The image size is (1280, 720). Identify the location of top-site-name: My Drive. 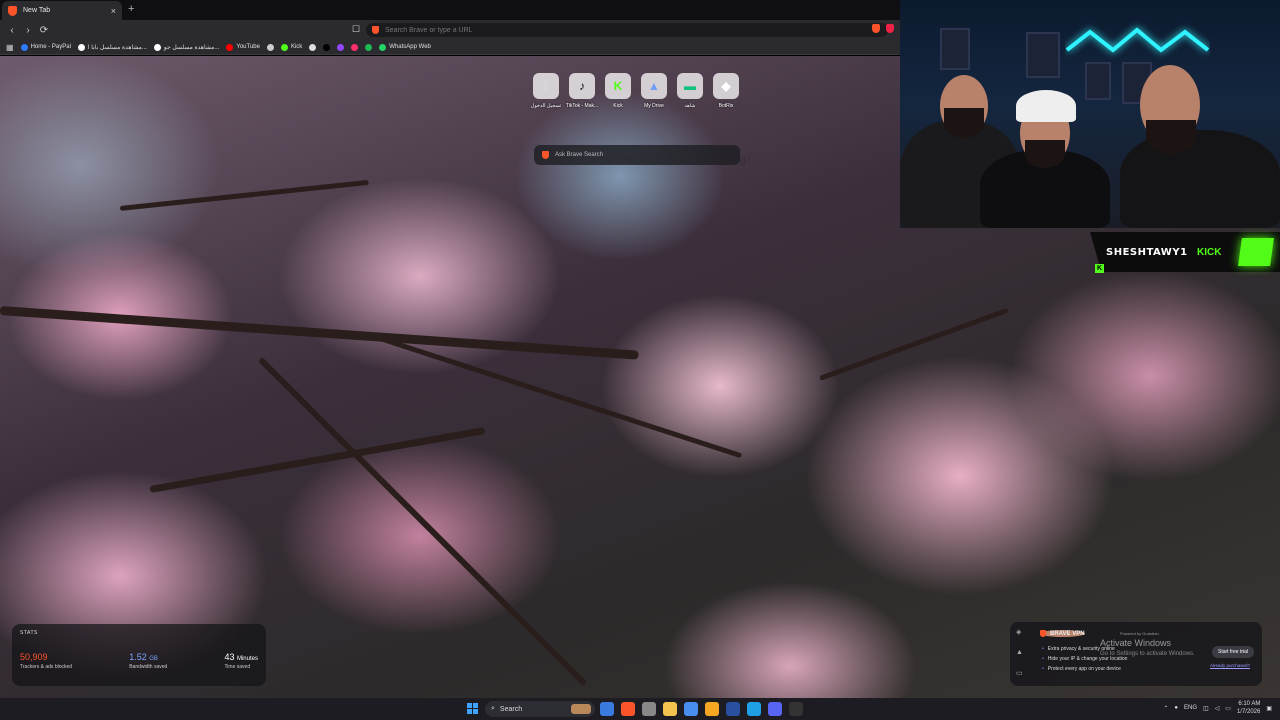
(654, 106).